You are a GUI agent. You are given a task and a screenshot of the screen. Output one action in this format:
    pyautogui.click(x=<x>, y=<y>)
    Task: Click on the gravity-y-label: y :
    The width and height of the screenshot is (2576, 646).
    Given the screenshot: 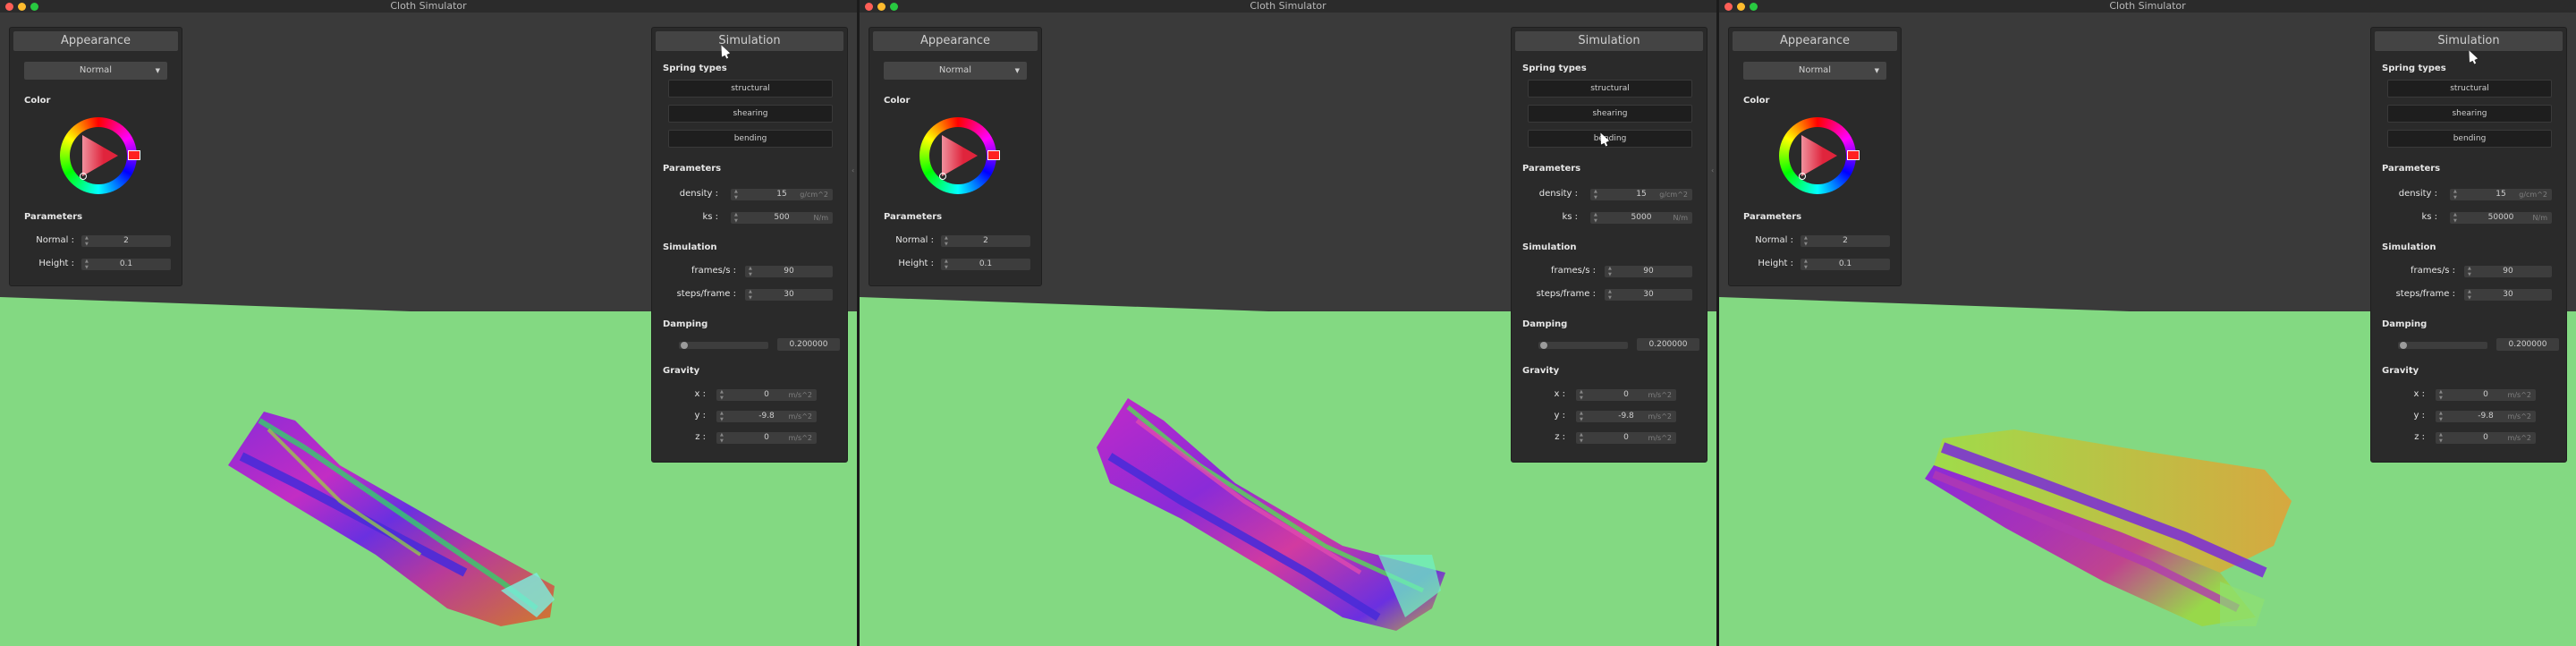 What is the action you would take?
    pyautogui.click(x=2419, y=416)
    